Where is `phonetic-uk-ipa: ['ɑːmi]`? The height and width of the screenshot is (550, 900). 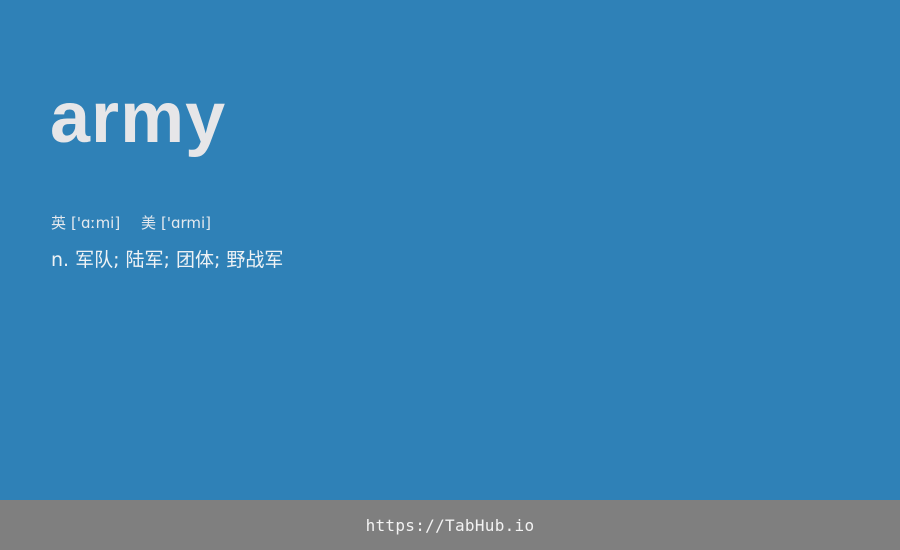
phonetic-uk-ipa: ['ɑːmi] is located at coordinates (96, 223).